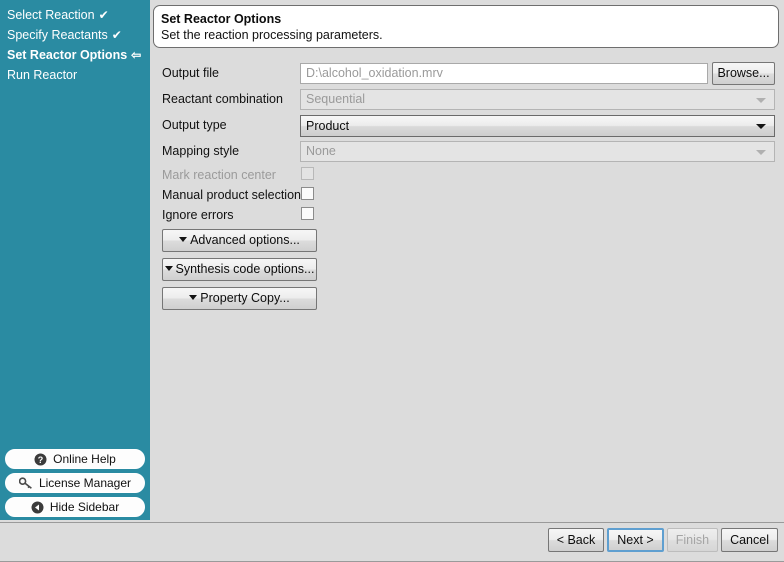  What do you see at coordinates (537, 99) in the screenshot?
I see `reactant-combination-select: Sequential` at bounding box center [537, 99].